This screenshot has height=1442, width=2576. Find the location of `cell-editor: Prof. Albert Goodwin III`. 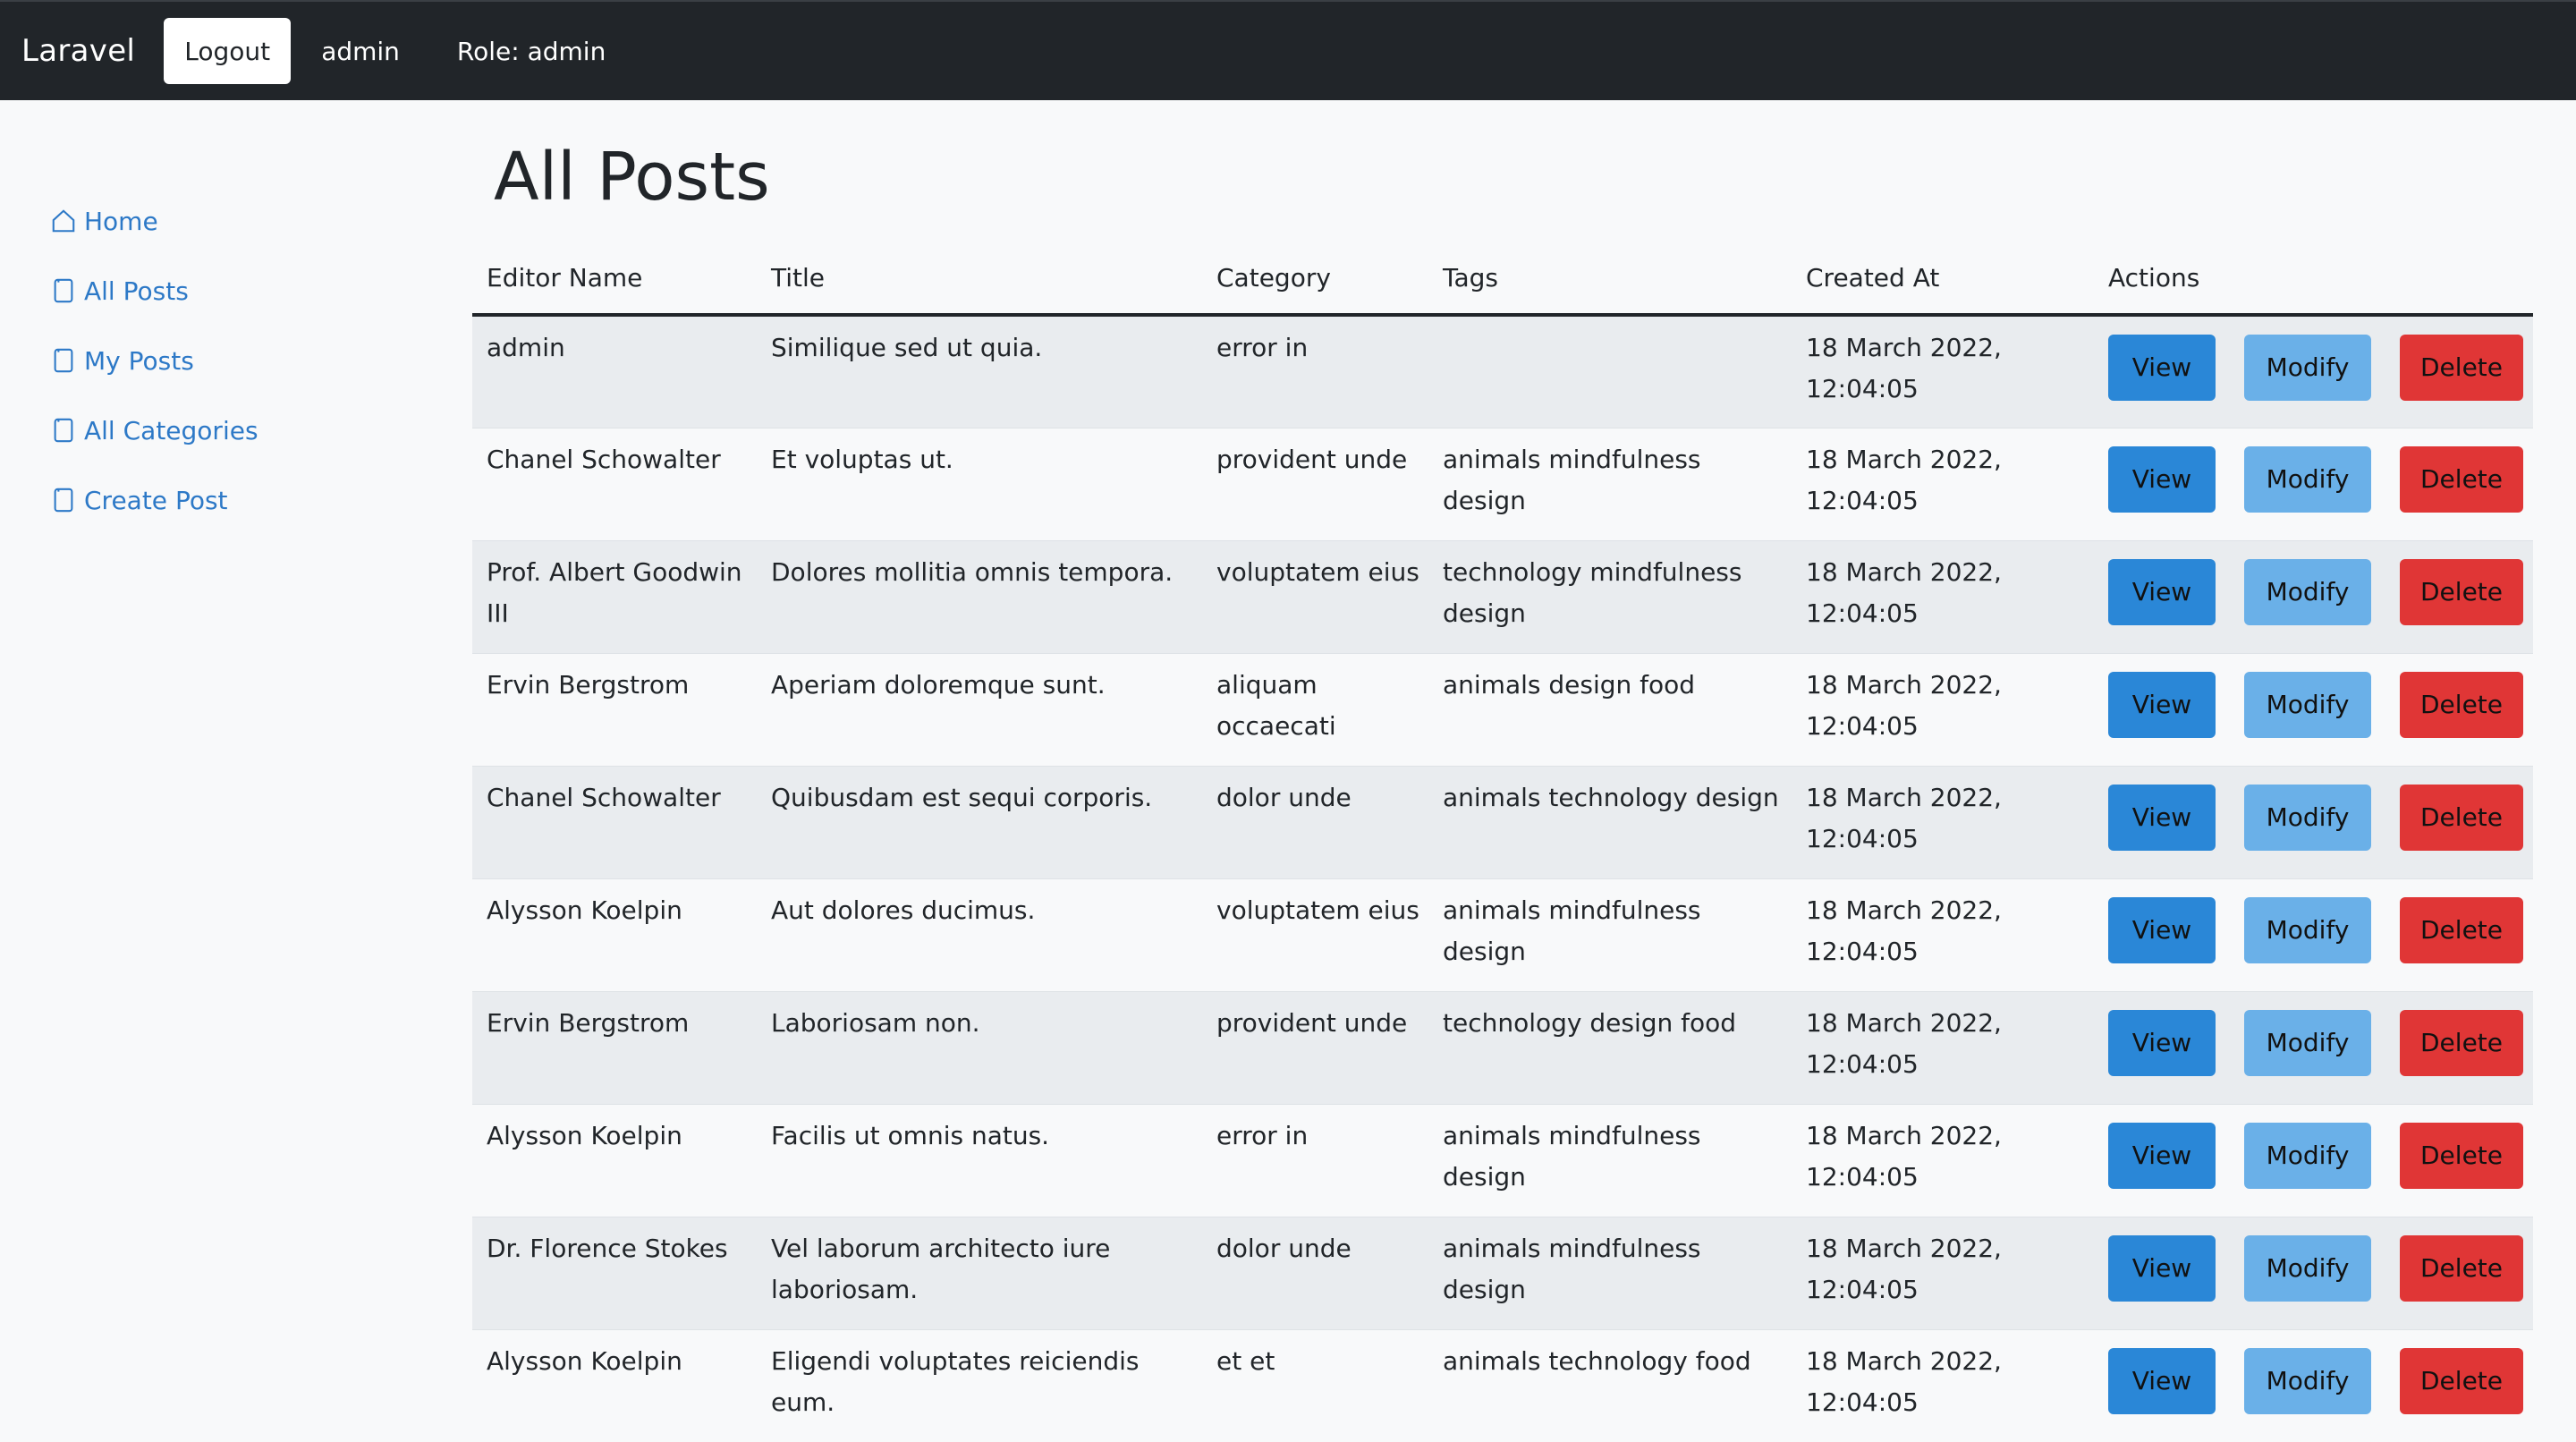

cell-editor: Prof. Albert Goodwin III is located at coordinates (614, 596).